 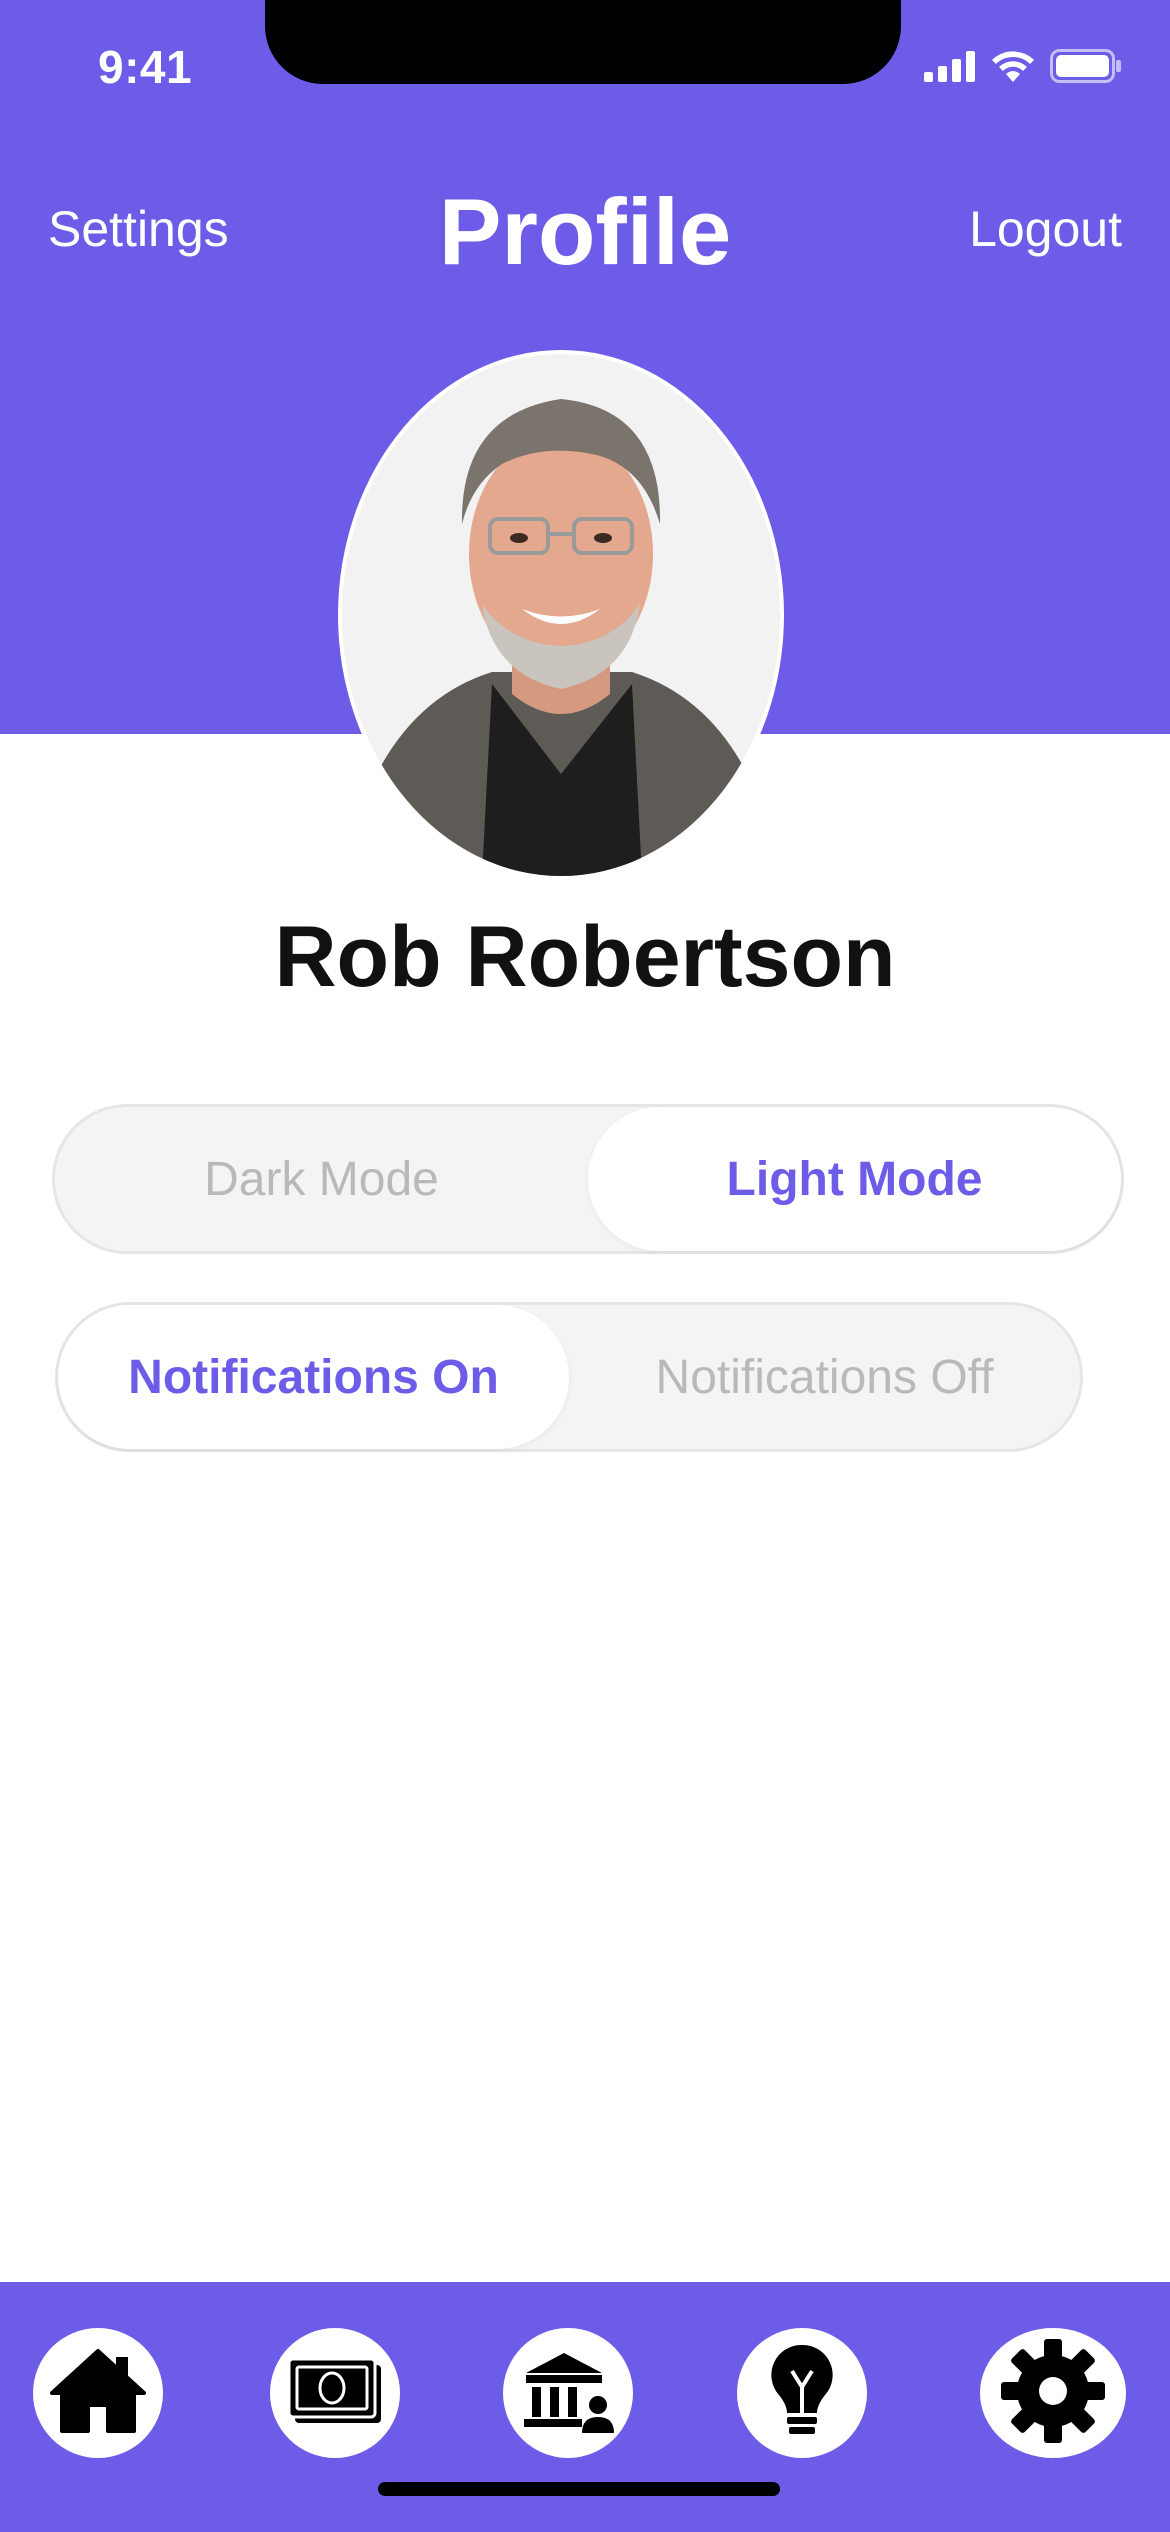 I want to click on gear-icon, so click(x=1053, y=2393).